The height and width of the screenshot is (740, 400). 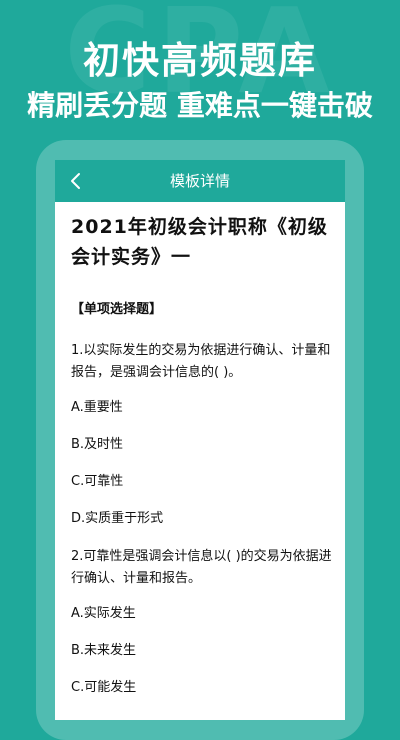 I want to click on option-d: D.实质重于形式, so click(x=202, y=519).